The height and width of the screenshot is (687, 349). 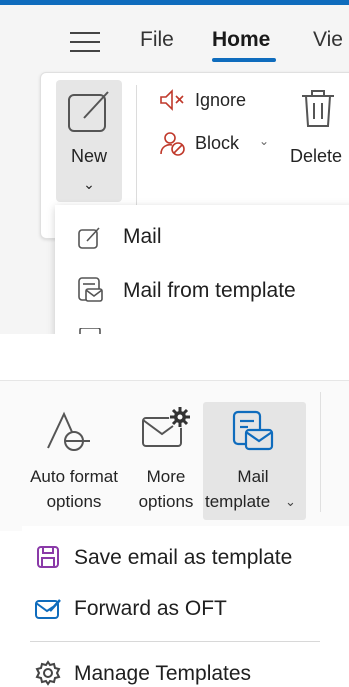 What do you see at coordinates (85, 42) in the screenshot?
I see `hamburger-menu-icon` at bounding box center [85, 42].